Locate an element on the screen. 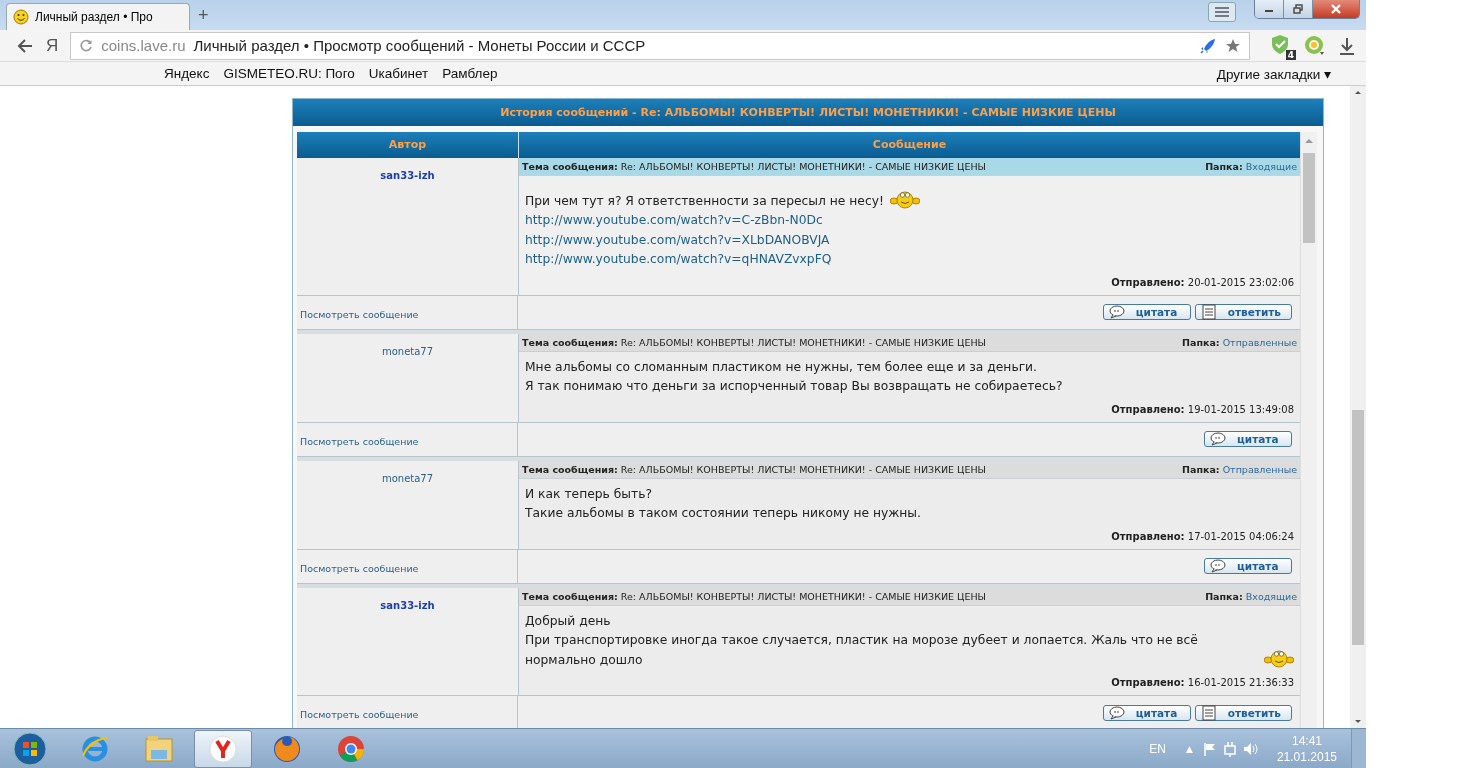 The image size is (1464, 768). bookmark-link: GISMETEO.RU: Пого is located at coordinates (289, 73).